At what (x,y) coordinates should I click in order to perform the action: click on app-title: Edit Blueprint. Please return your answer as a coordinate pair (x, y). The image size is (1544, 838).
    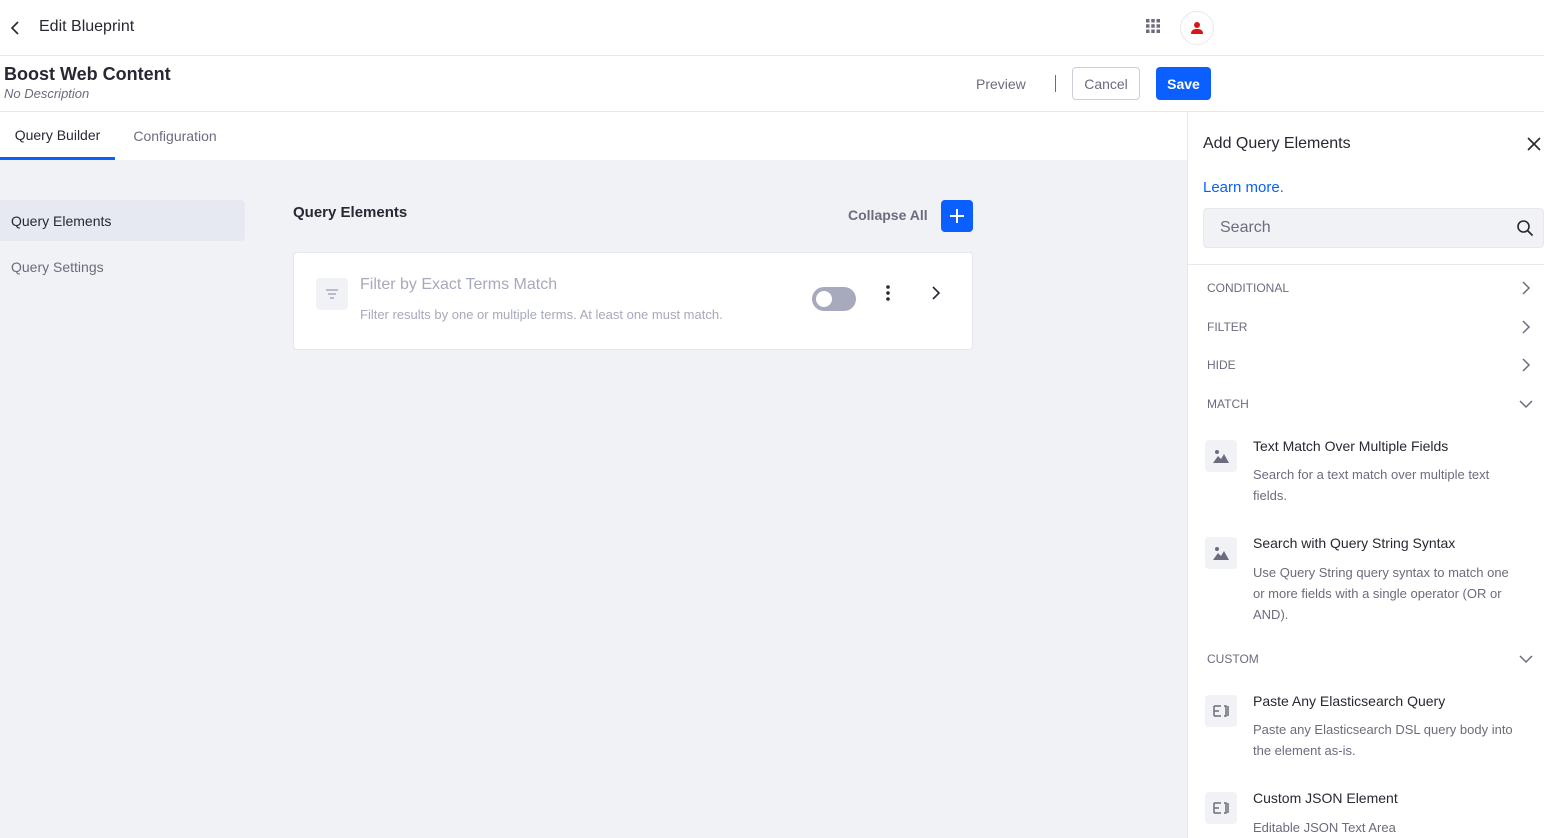
    Looking at the image, I should click on (87, 26).